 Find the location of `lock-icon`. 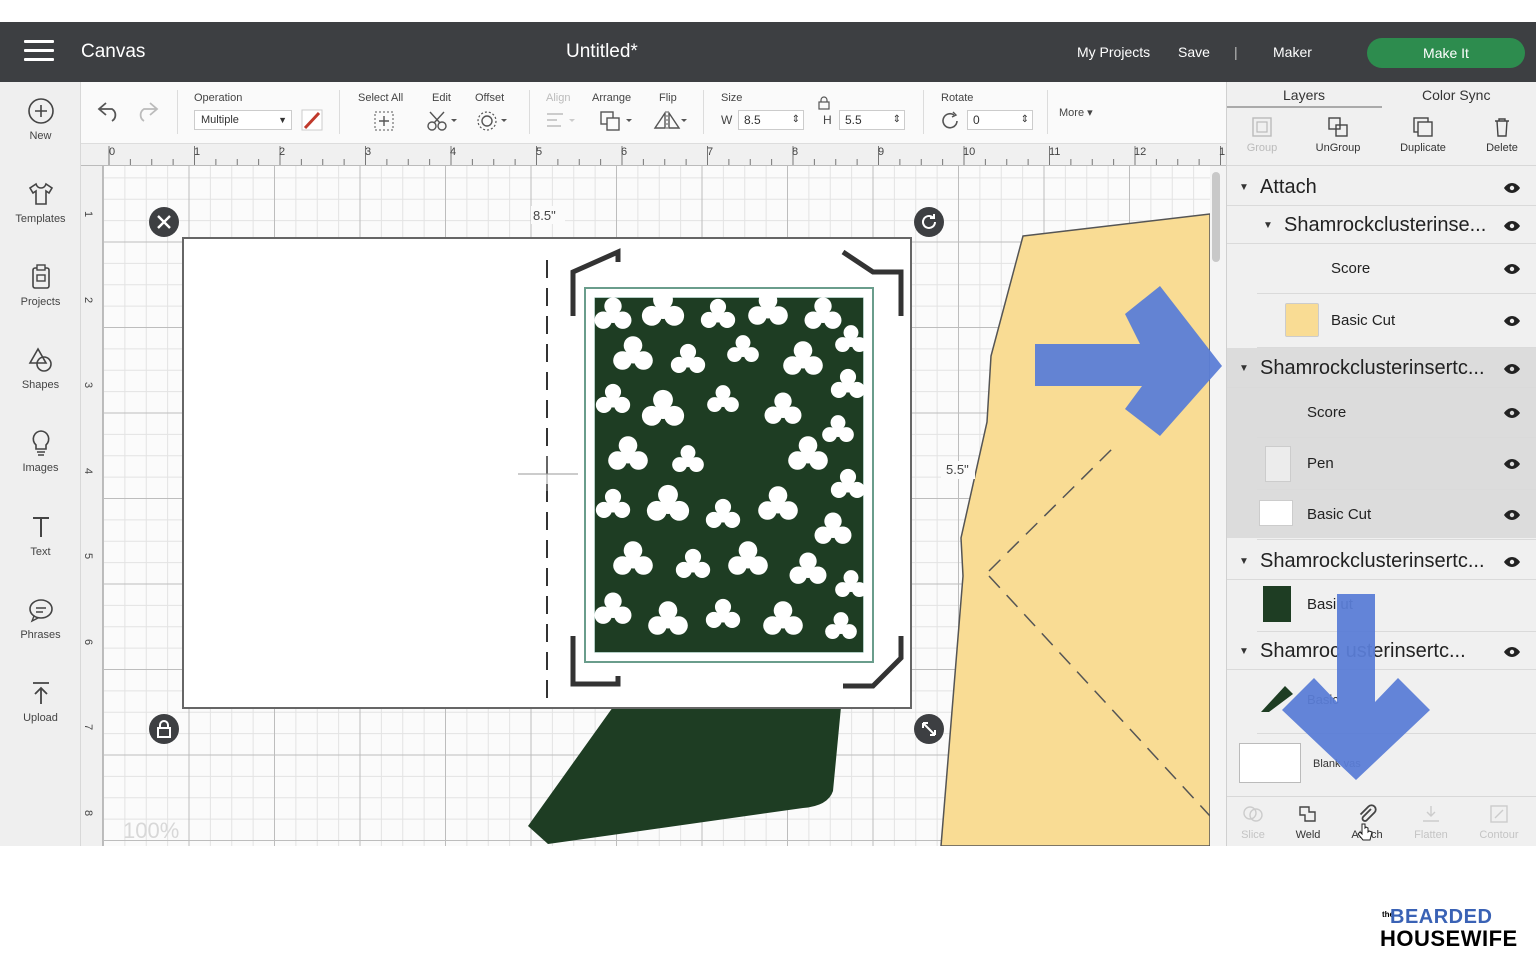

lock-icon is located at coordinates (824, 103).